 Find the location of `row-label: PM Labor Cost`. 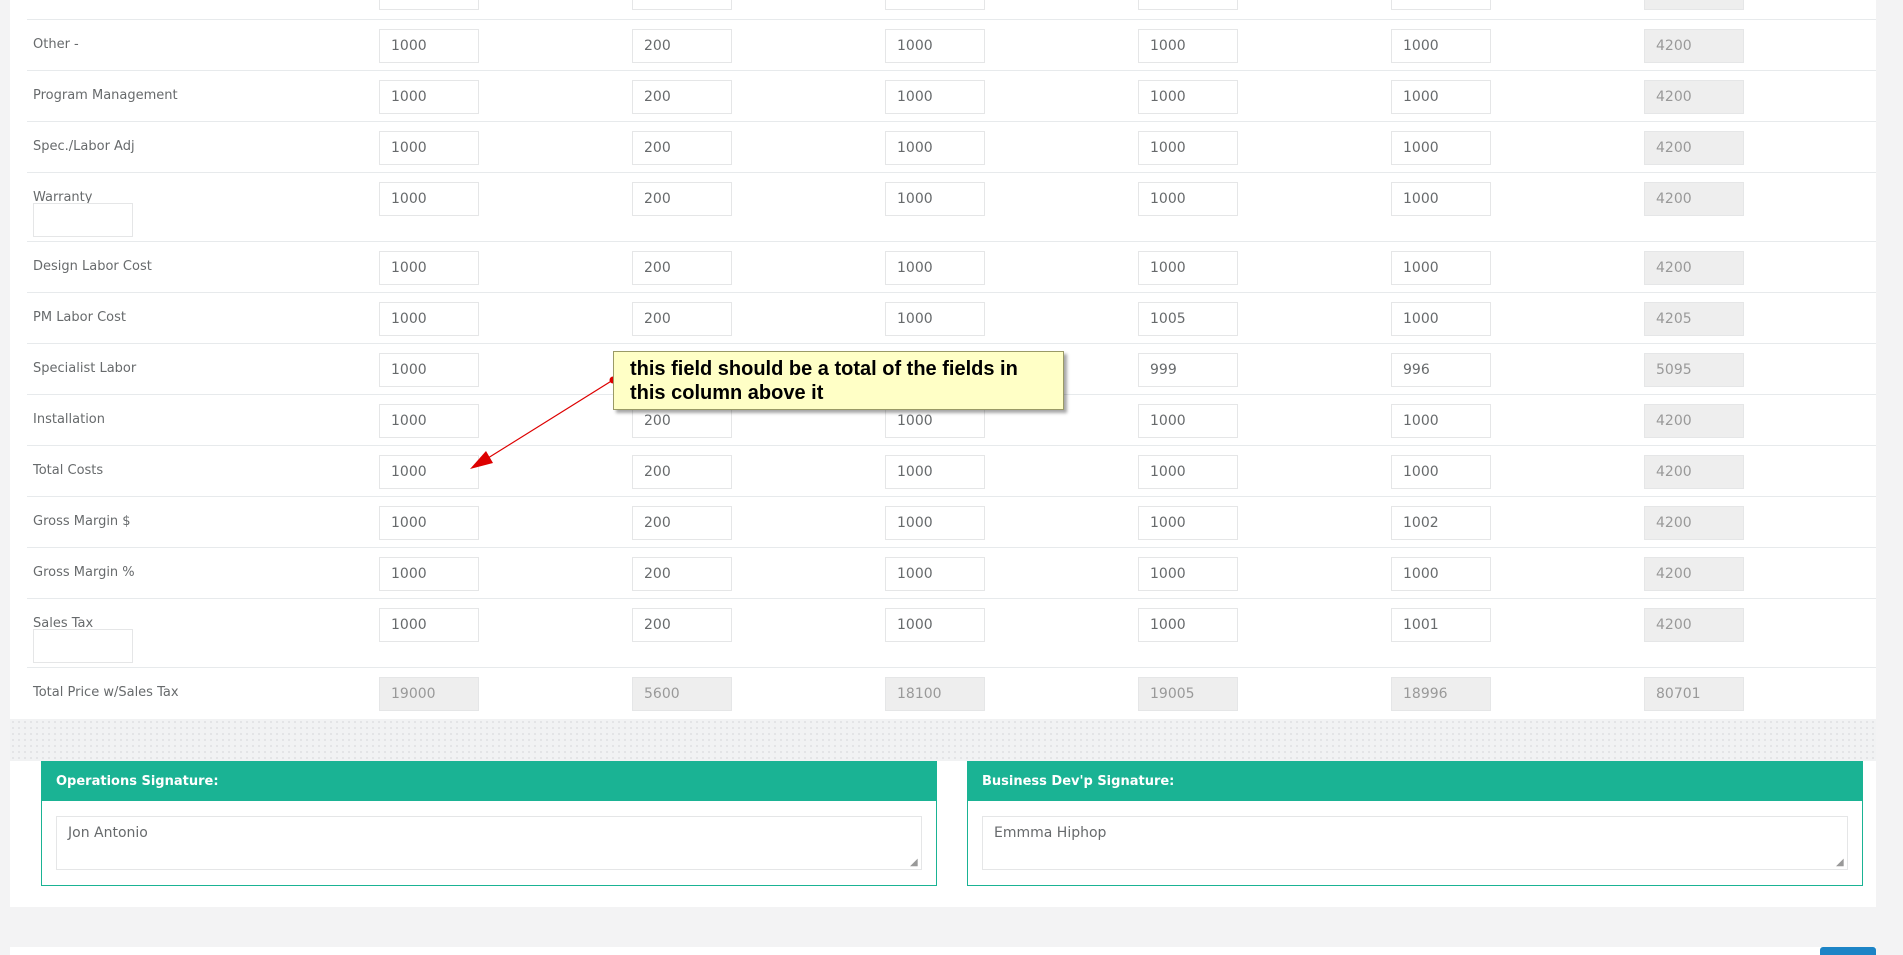

row-label: PM Labor Cost is located at coordinates (79, 317).